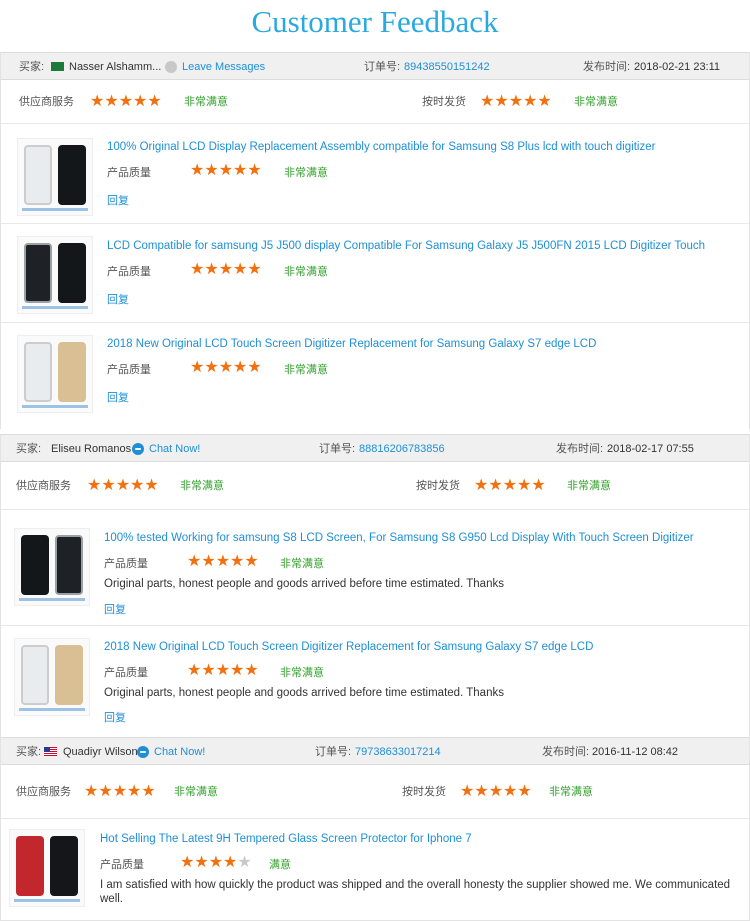 Image resolution: width=750 pixels, height=921 pixels. Describe the element at coordinates (91, 449) in the screenshot. I see `buyer-name: Eliseu Romanos` at that location.